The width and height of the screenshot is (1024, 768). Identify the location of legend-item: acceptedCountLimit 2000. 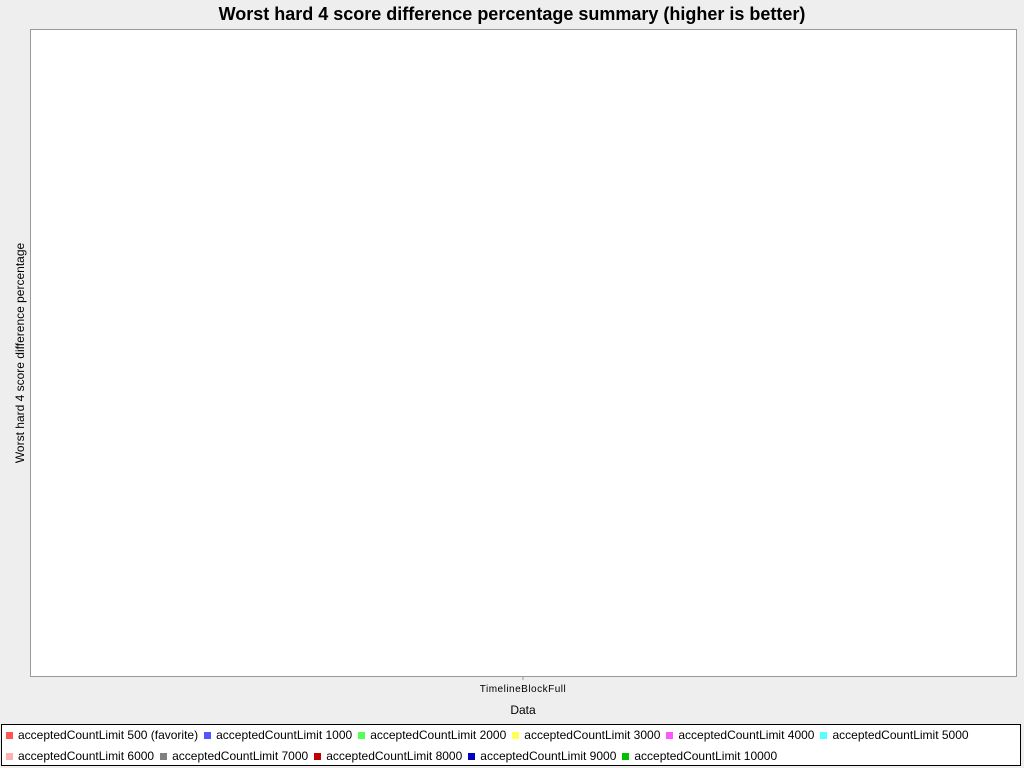
(432, 735).